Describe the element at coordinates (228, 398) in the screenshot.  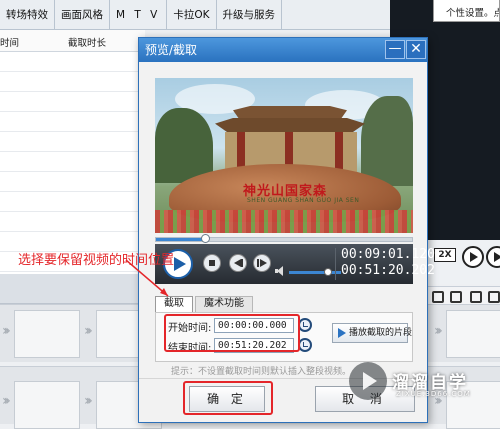
I see `ok-button-highlight` at that location.